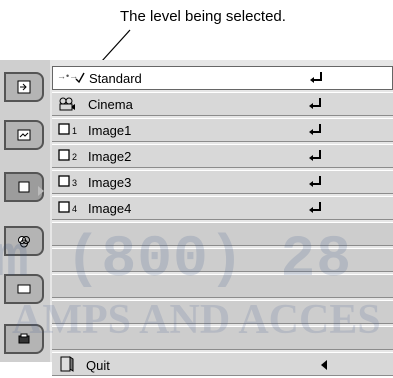  I want to click on sidebar-button-picture-adjust, so click(24, 135).